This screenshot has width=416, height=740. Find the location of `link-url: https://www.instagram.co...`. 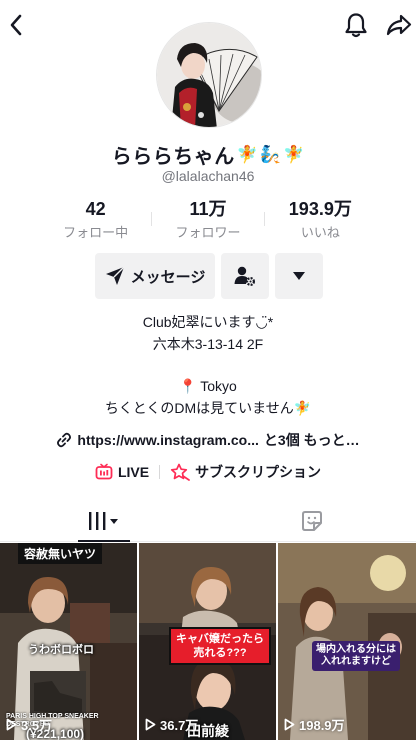

link-url: https://www.instagram.co... is located at coordinates (168, 440).